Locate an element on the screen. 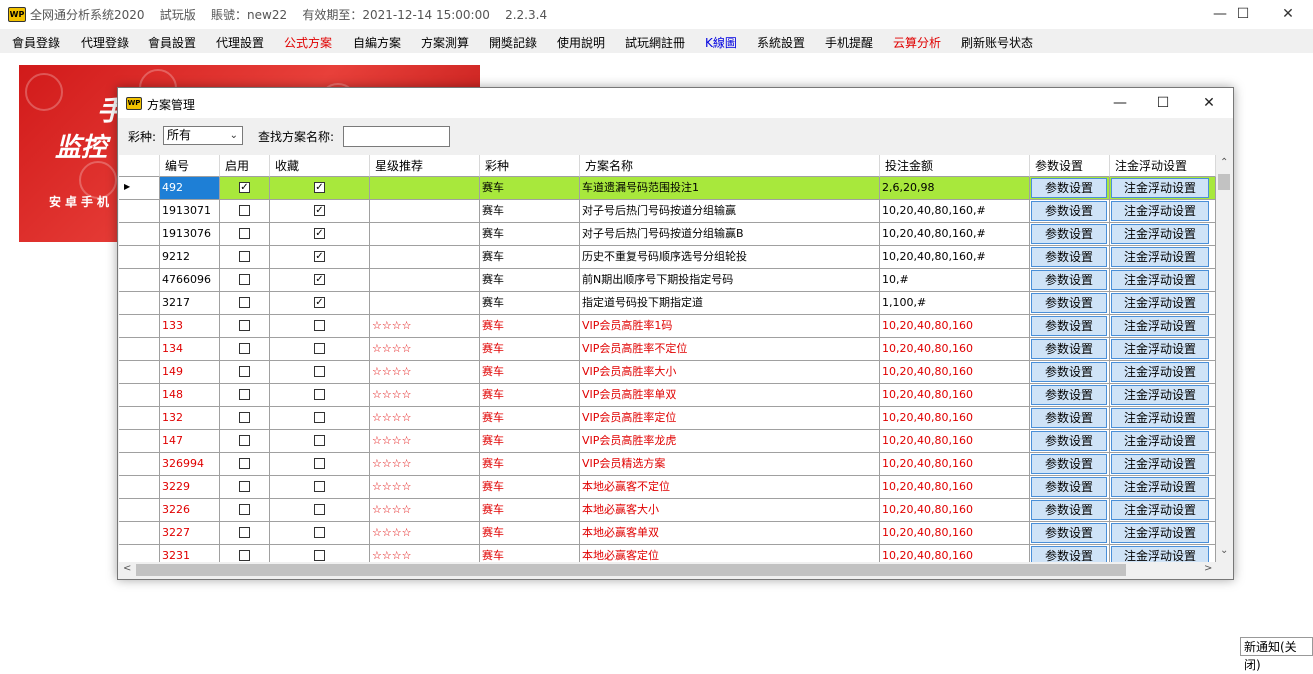 The width and height of the screenshot is (1313, 674). menu-item: 會員登錄 is located at coordinates (36, 42).